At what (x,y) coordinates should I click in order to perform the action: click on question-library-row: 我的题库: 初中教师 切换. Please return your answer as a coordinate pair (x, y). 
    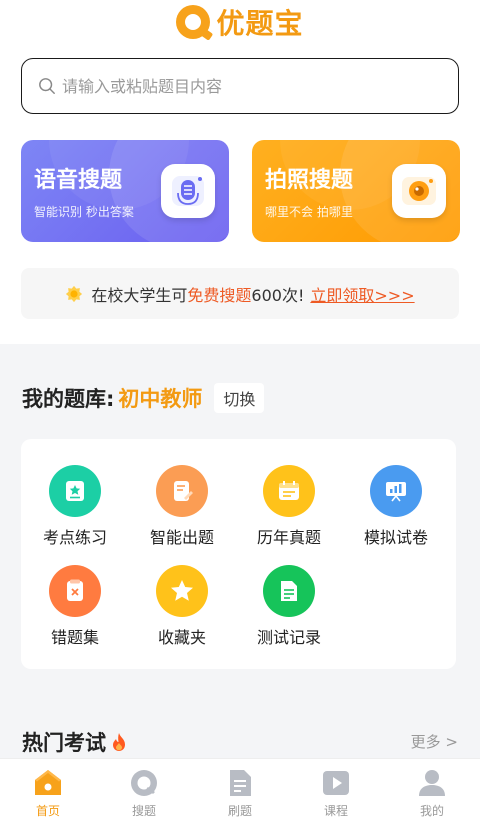
    Looking at the image, I should click on (143, 398).